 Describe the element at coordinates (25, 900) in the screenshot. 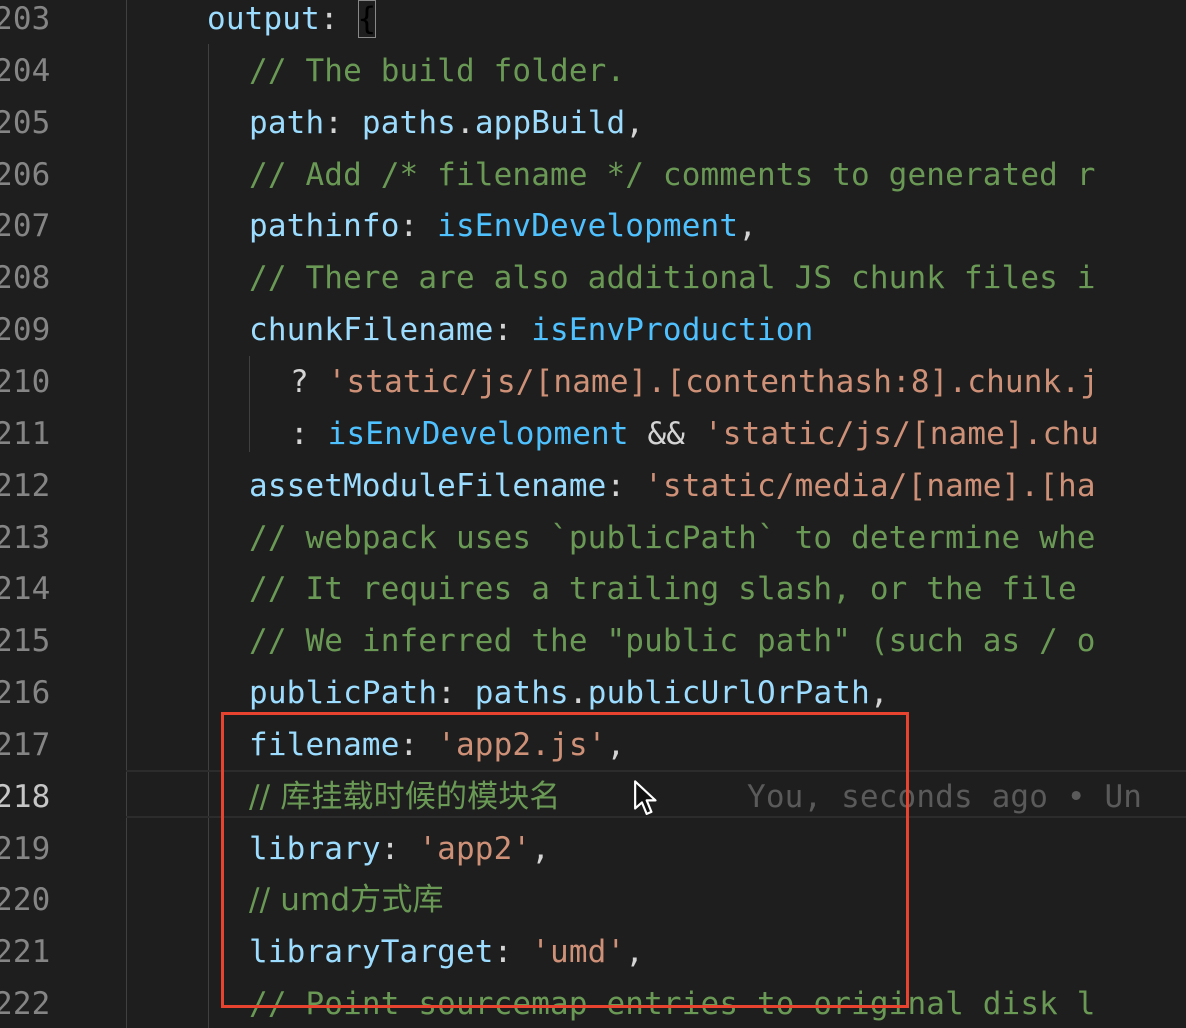

I see `line-number: 220` at that location.